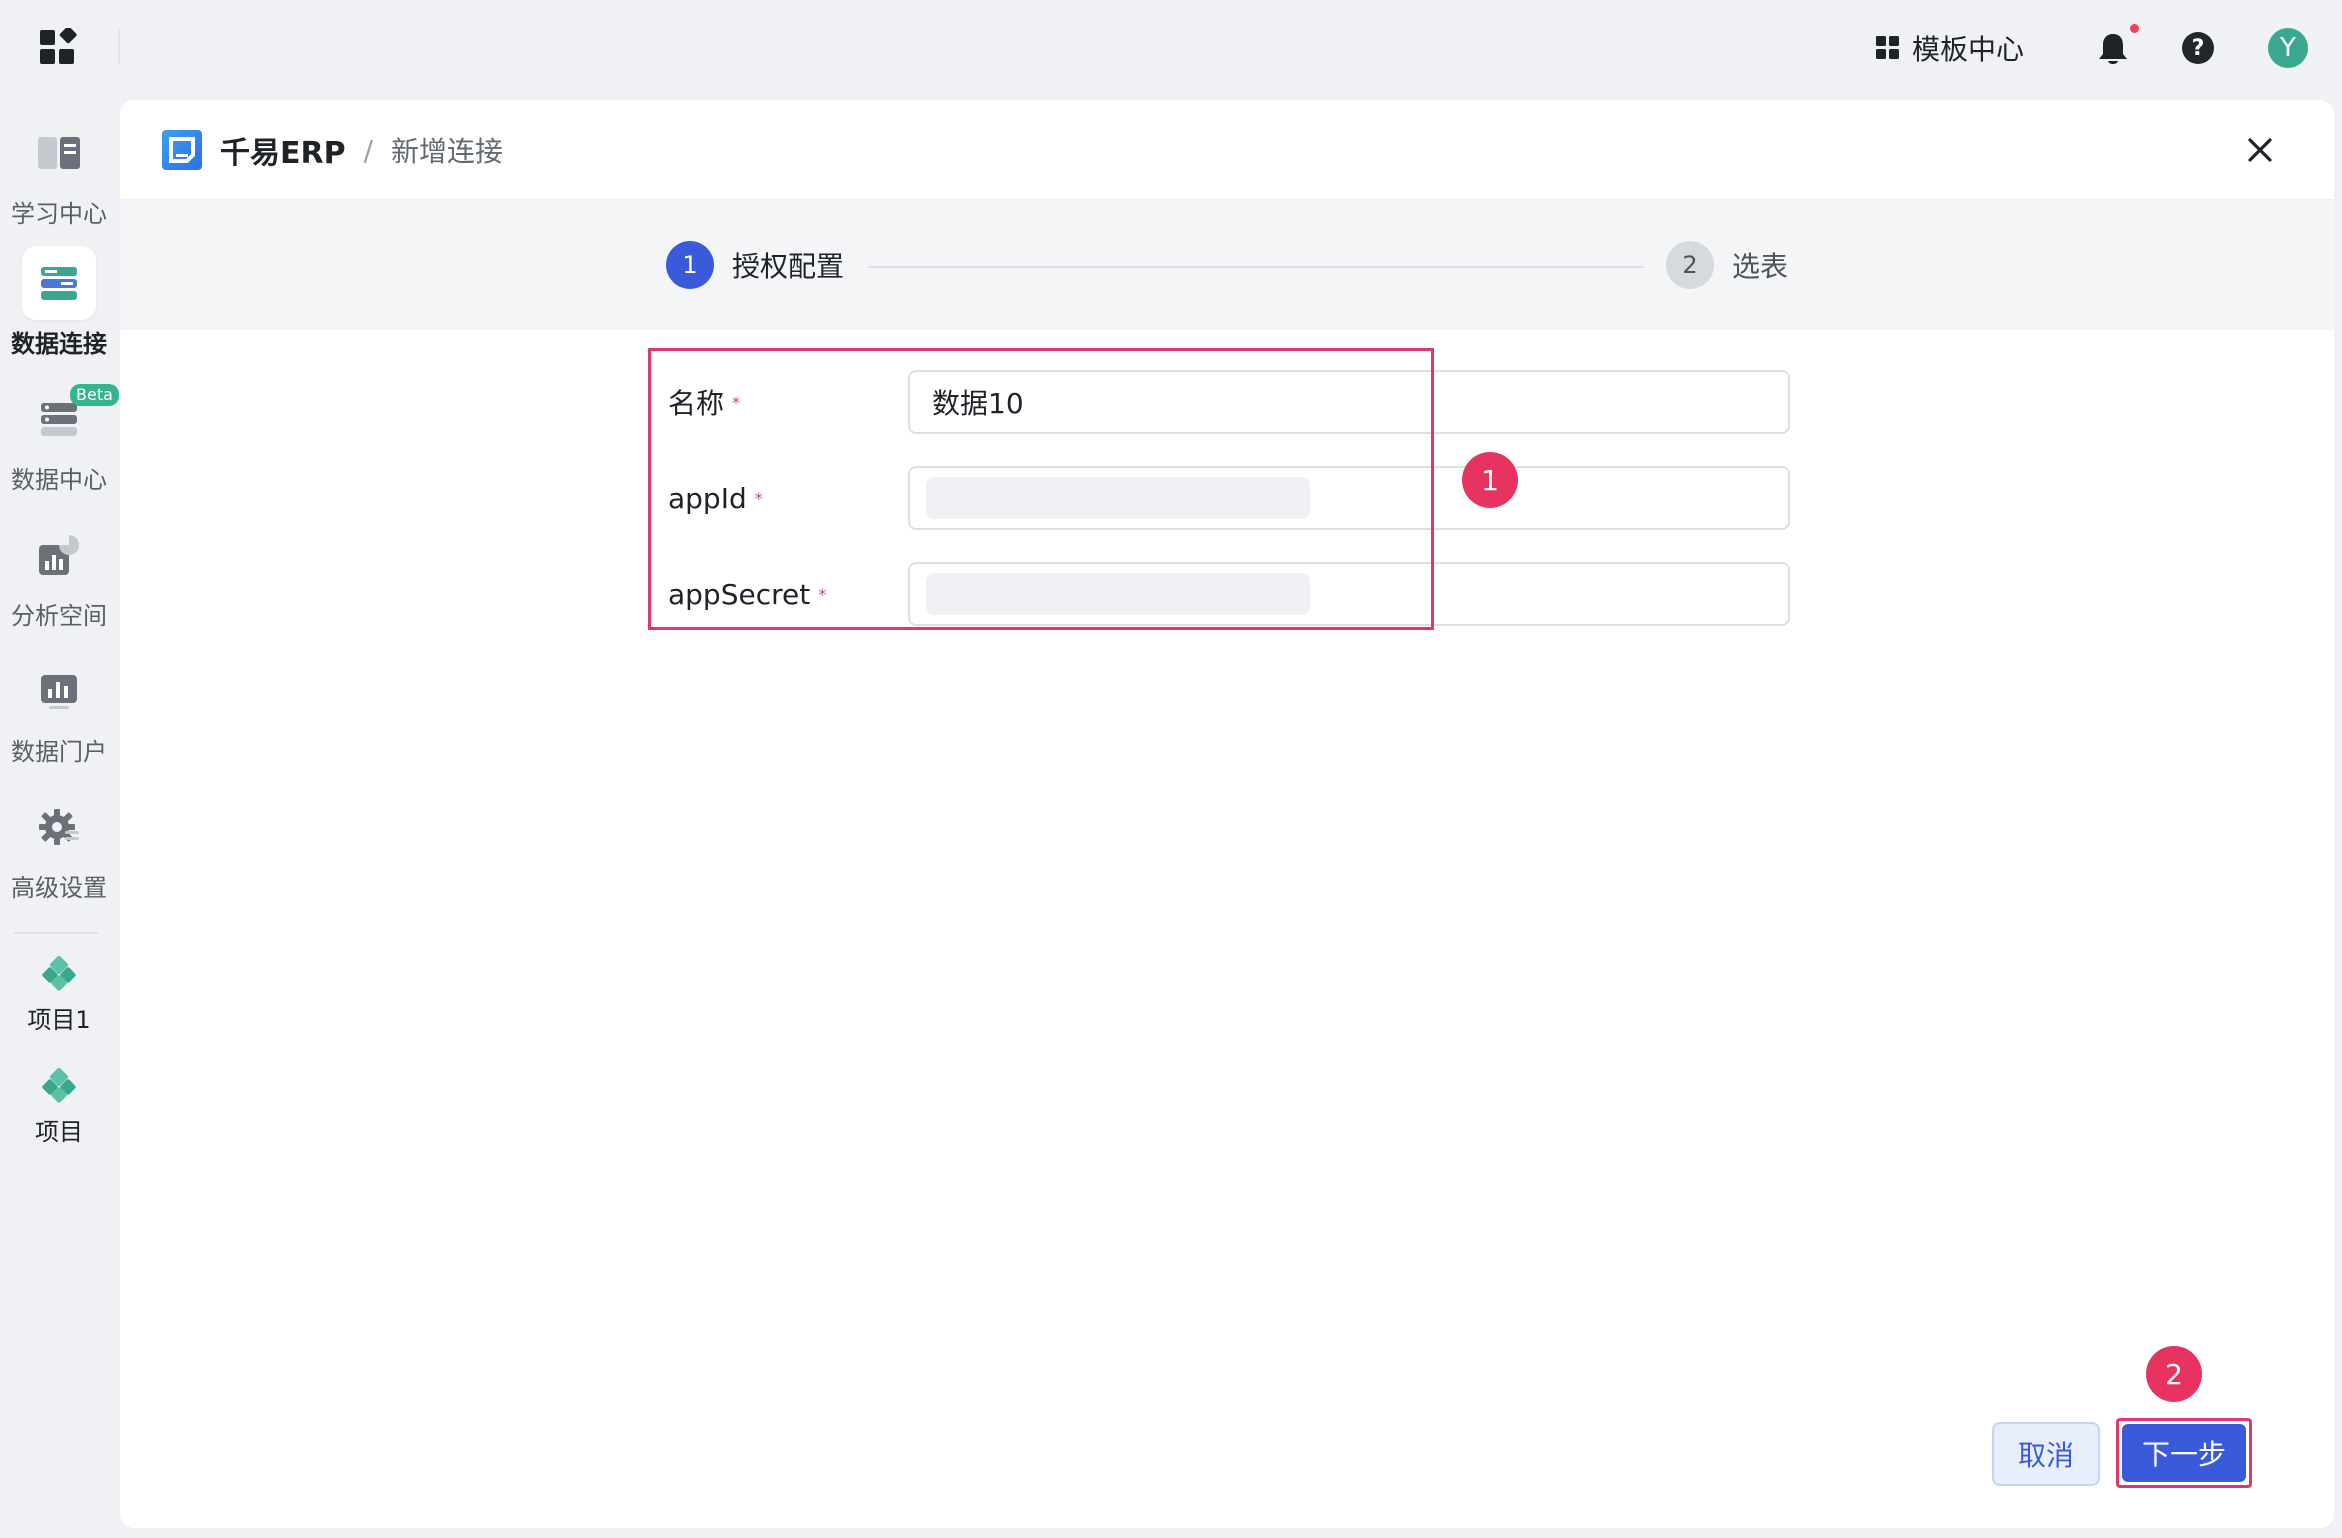 The height and width of the screenshot is (1538, 2342). Describe the element at coordinates (59, 555) in the screenshot. I see `chart-pie-icon` at that location.